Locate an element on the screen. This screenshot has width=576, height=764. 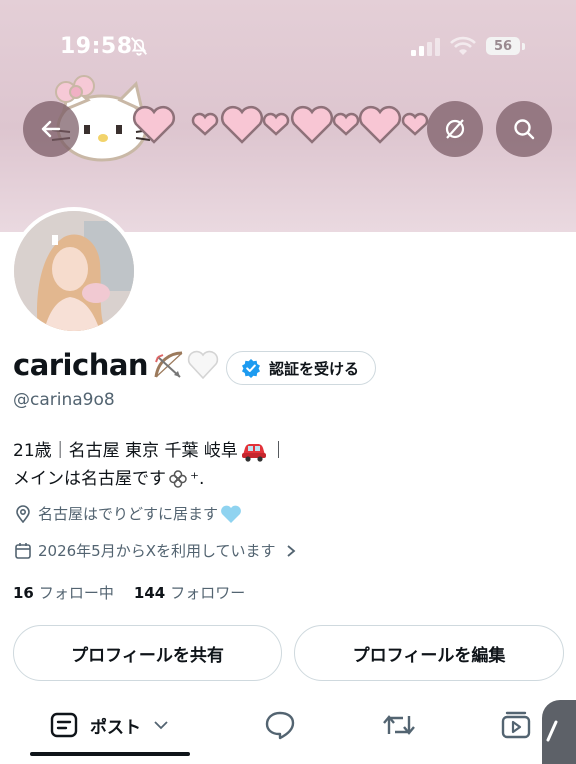
active-tab-indicator is located at coordinates (110, 754).